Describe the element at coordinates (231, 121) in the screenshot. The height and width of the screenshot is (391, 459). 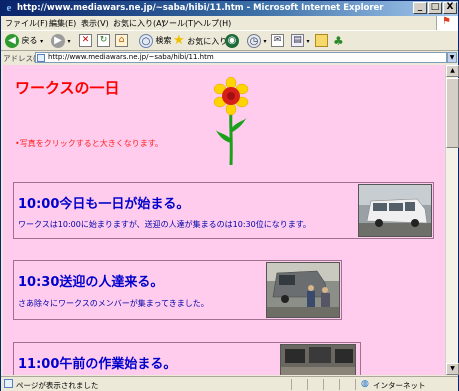
I see `sunflower-drawing` at that location.